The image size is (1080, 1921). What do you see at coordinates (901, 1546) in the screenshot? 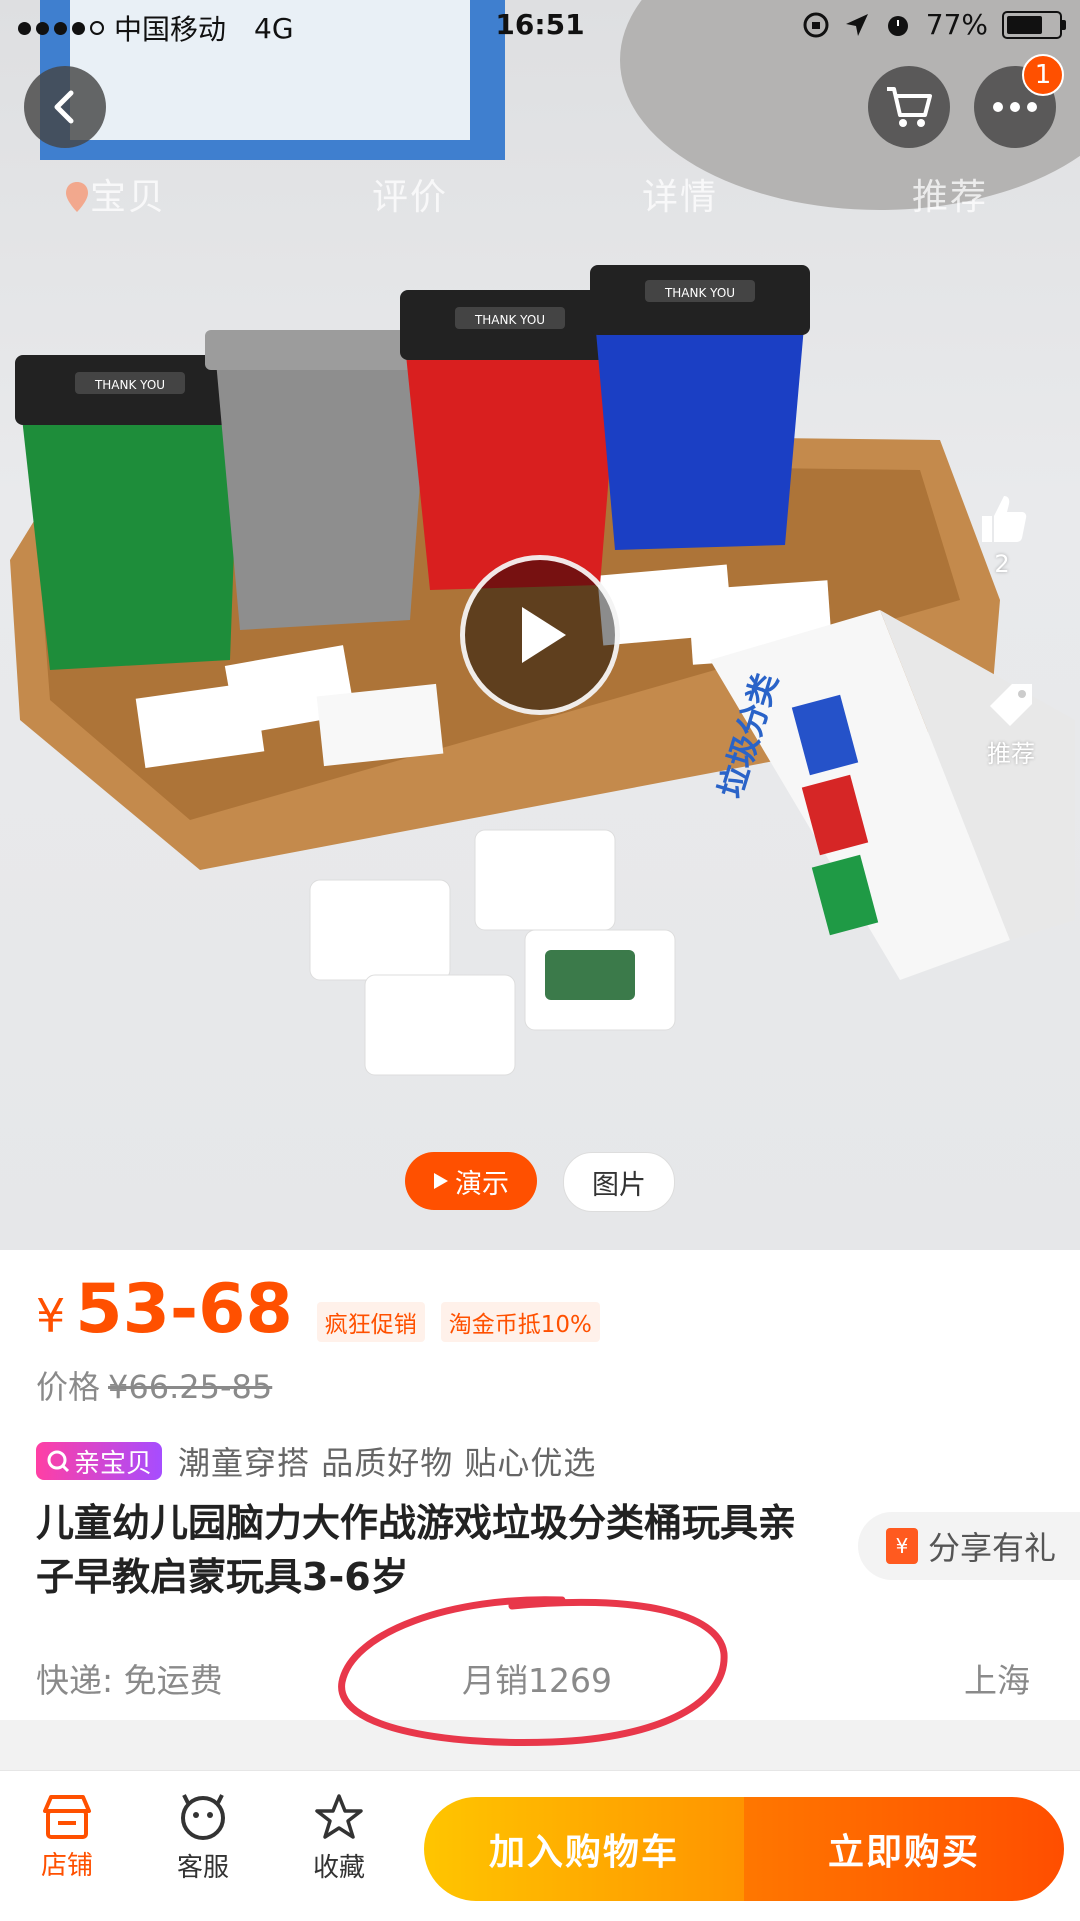
I see `red-packet-icon: ¥` at bounding box center [901, 1546].